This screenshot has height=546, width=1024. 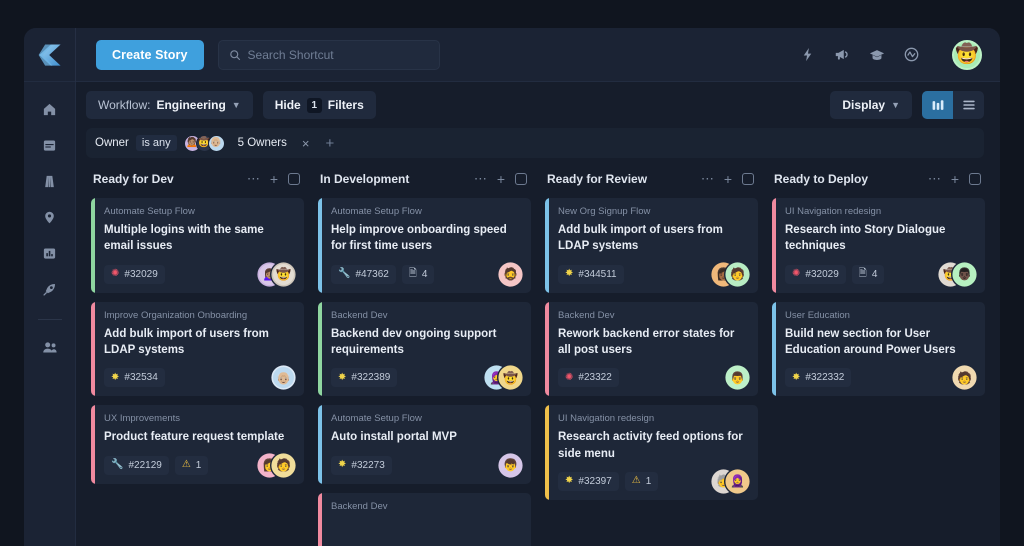 I want to click on card-badge-feature: ✸ #32273, so click(x=361, y=465).